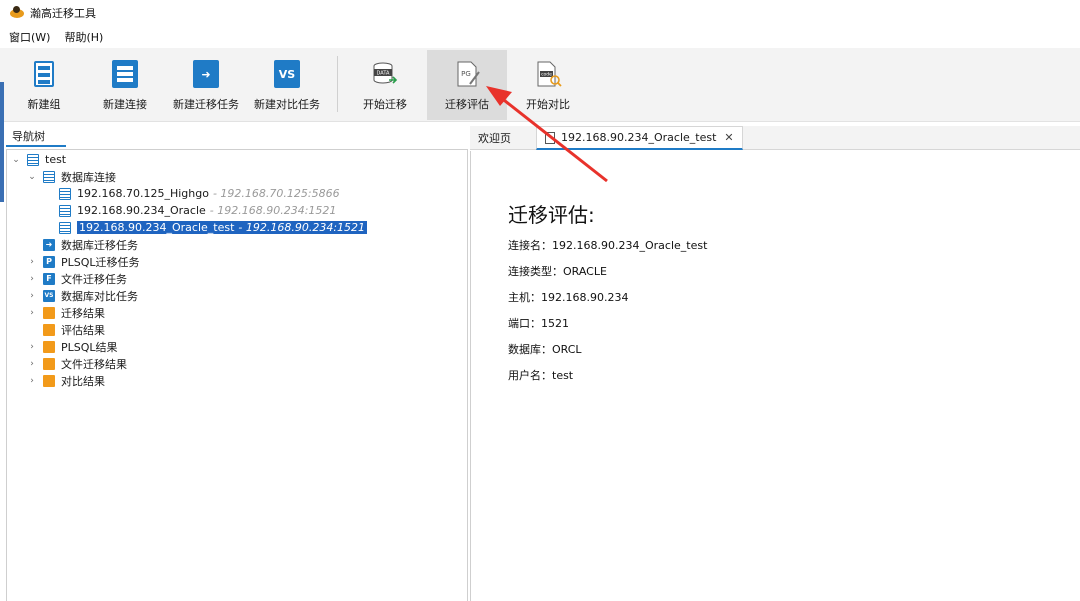 The image size is (1080, 601). I want to click on start-migration-button: DATA 开始迁移, so click(385, 85).